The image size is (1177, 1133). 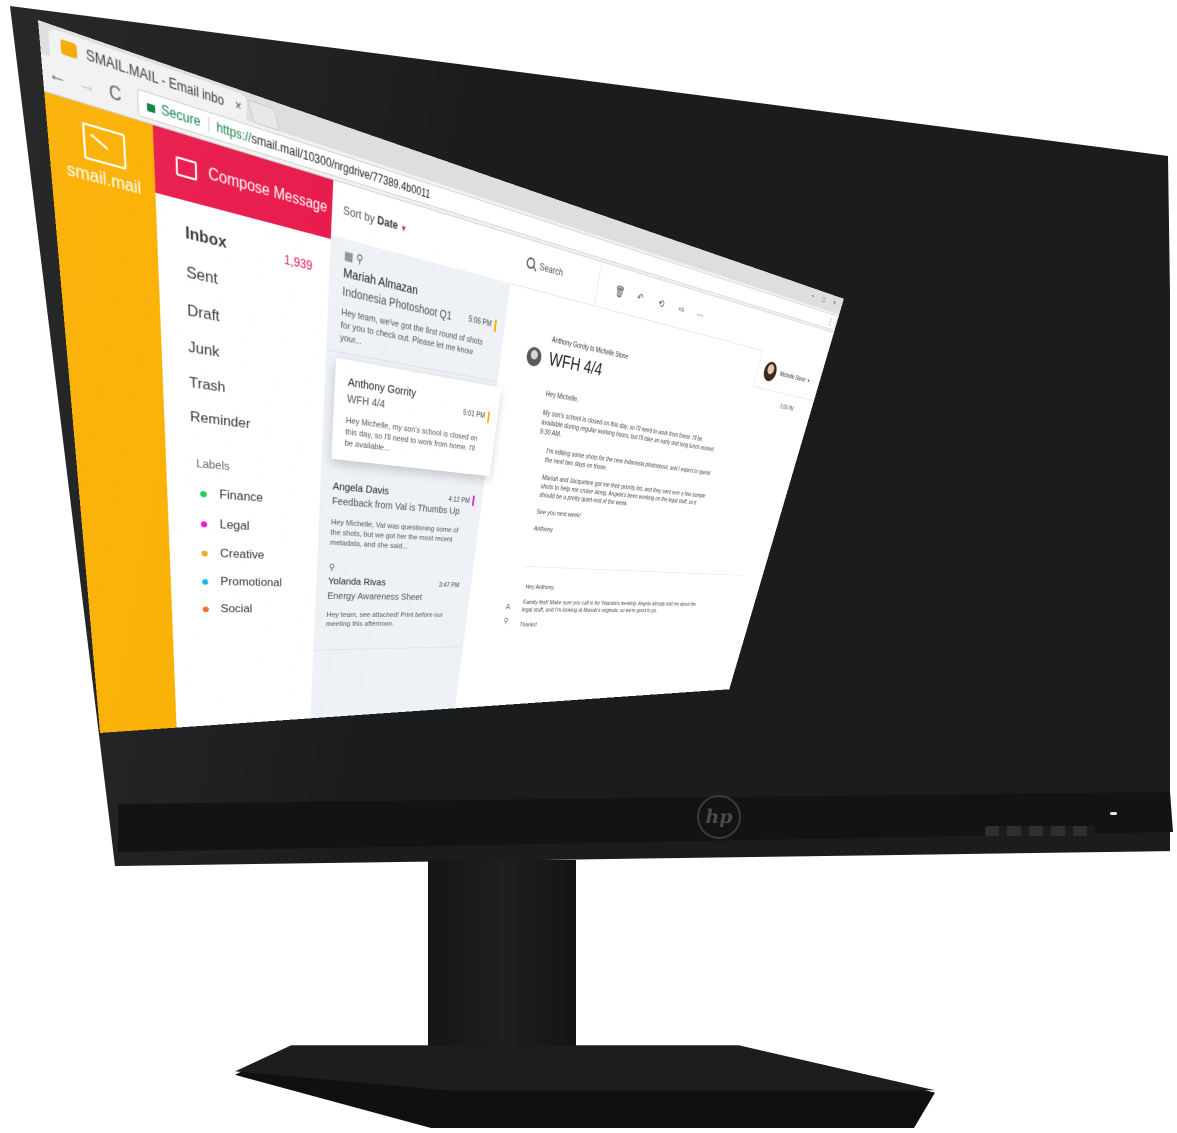 I want to click on message-subject: WFH 4/4, so click(x=366, y=401).